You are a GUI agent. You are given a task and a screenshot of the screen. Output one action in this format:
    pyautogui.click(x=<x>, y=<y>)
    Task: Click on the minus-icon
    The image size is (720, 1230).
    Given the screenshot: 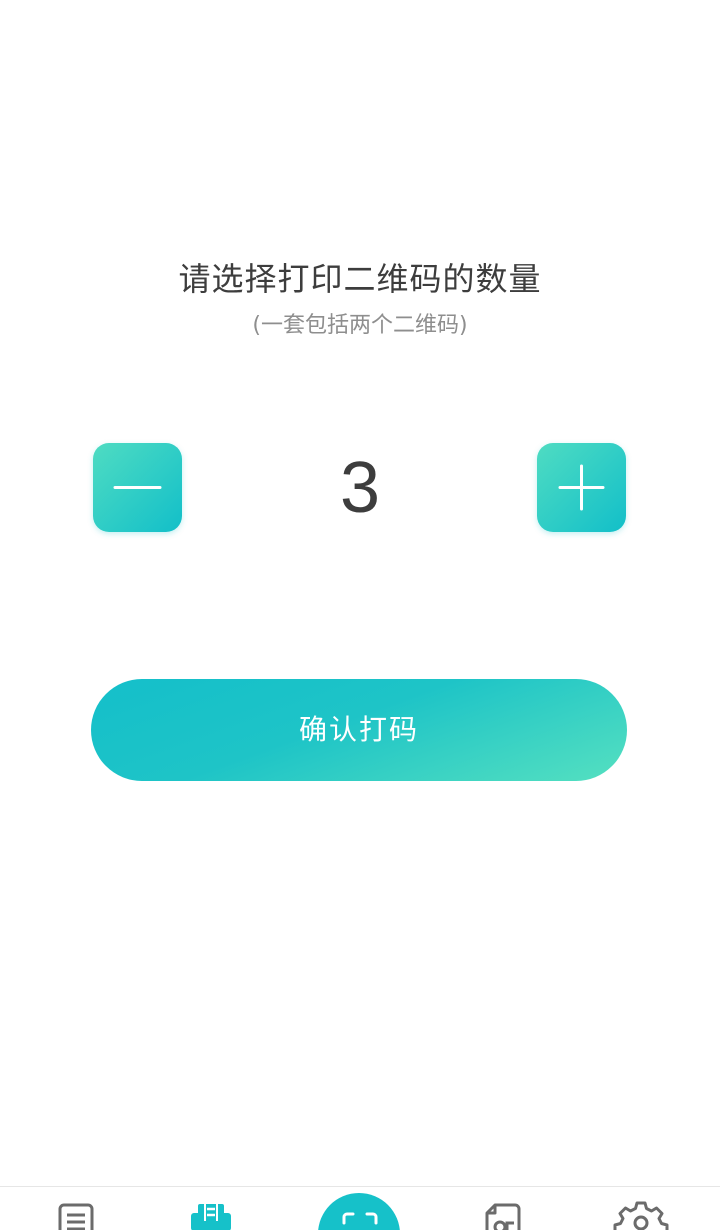 What is the action you would take?
    pyautogui.click(x=137, y=487)
    